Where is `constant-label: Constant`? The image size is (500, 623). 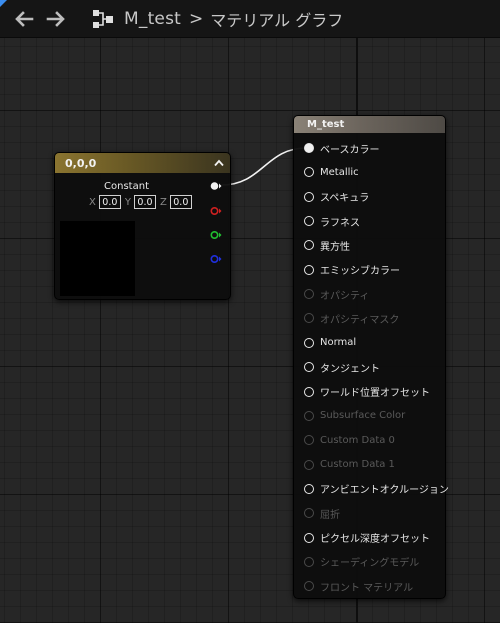 constant-label: Constant is located at coordinates (126, 186).